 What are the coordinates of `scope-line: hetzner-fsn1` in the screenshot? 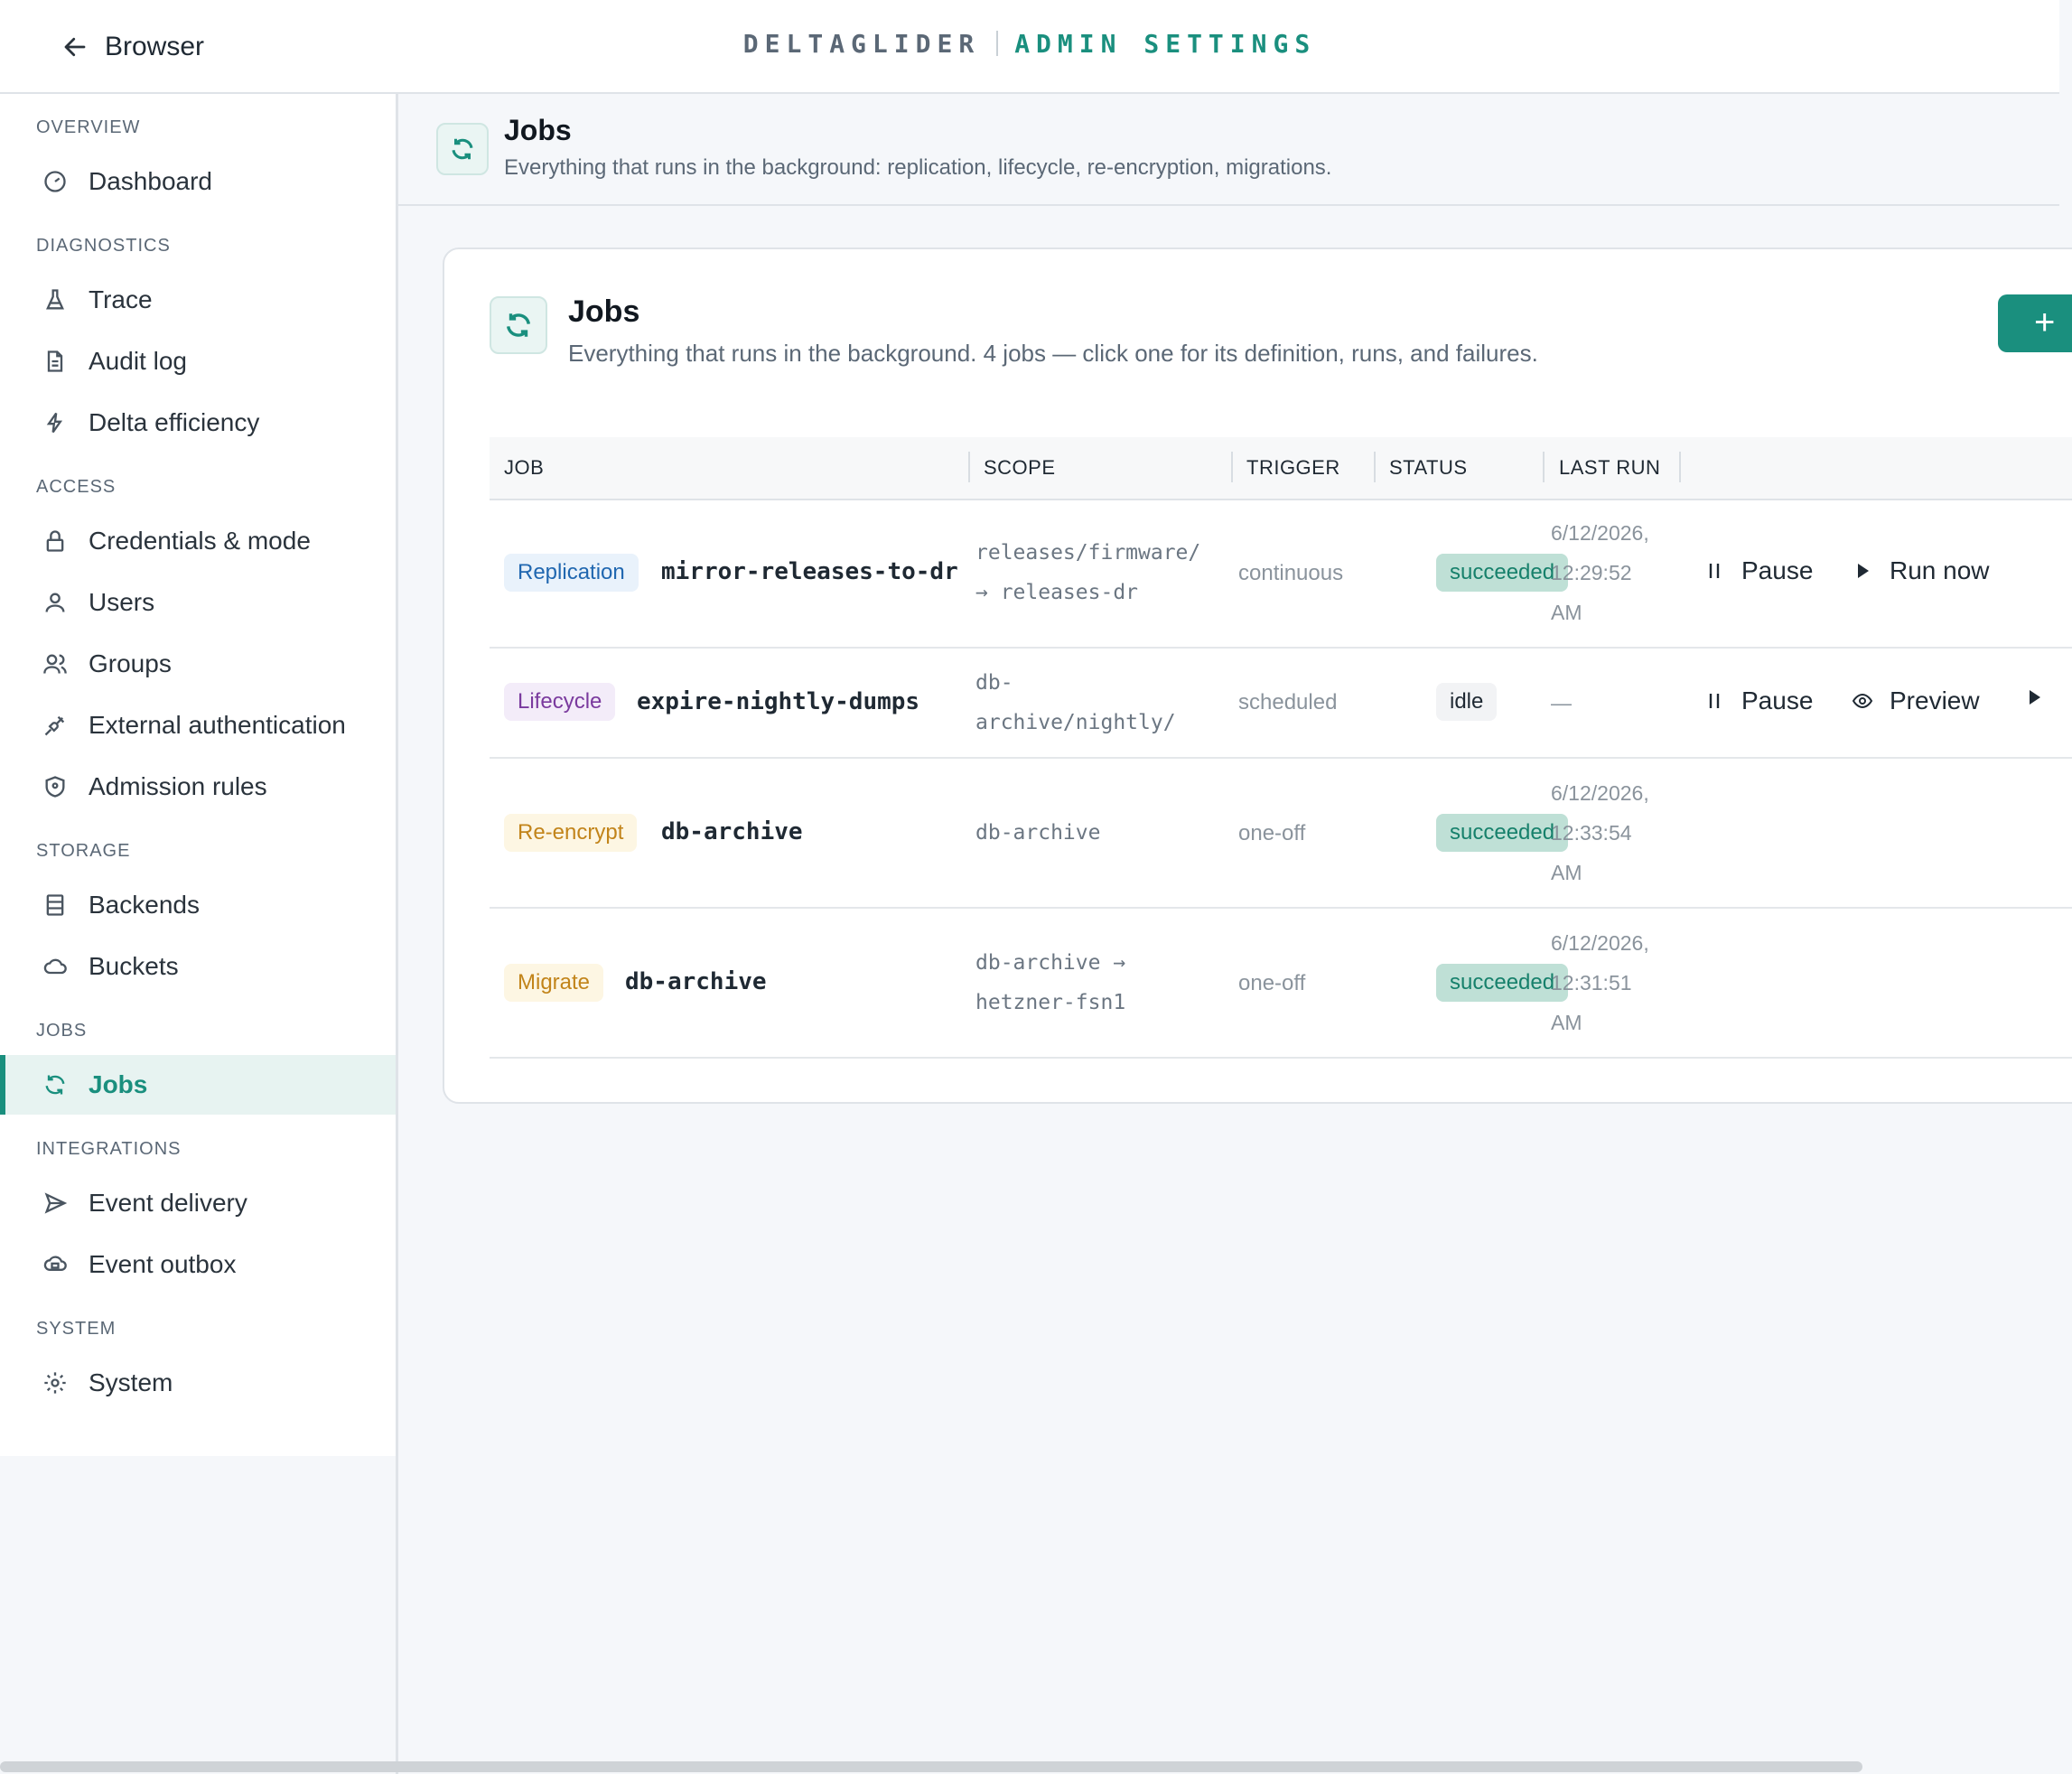 It's located at (1050, 1002).